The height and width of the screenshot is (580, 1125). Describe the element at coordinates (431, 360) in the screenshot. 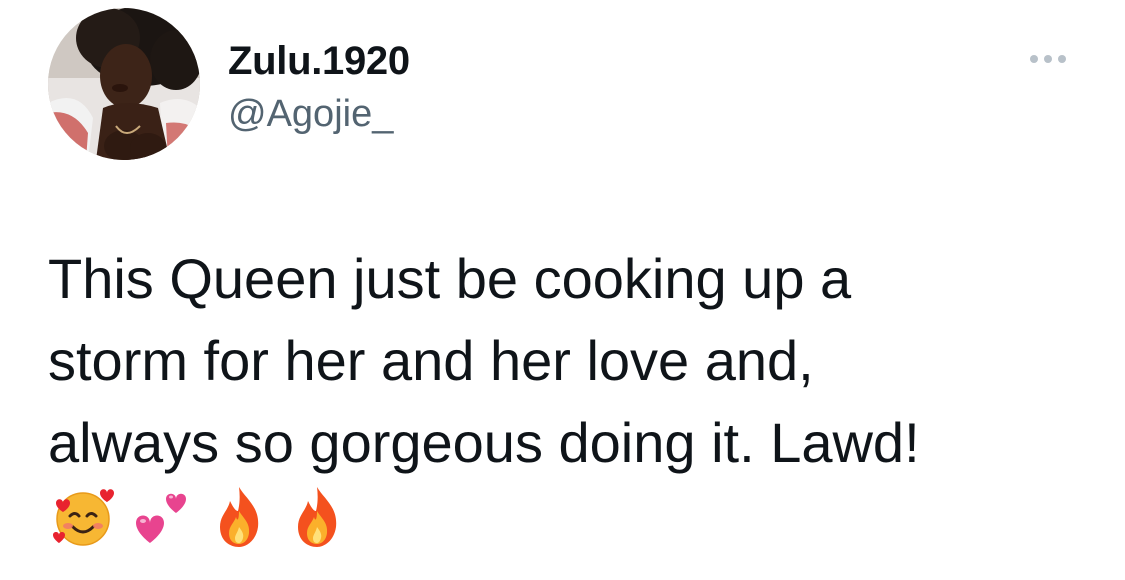

I see `tweet-text-line: storm for her and her love and,` at that location.